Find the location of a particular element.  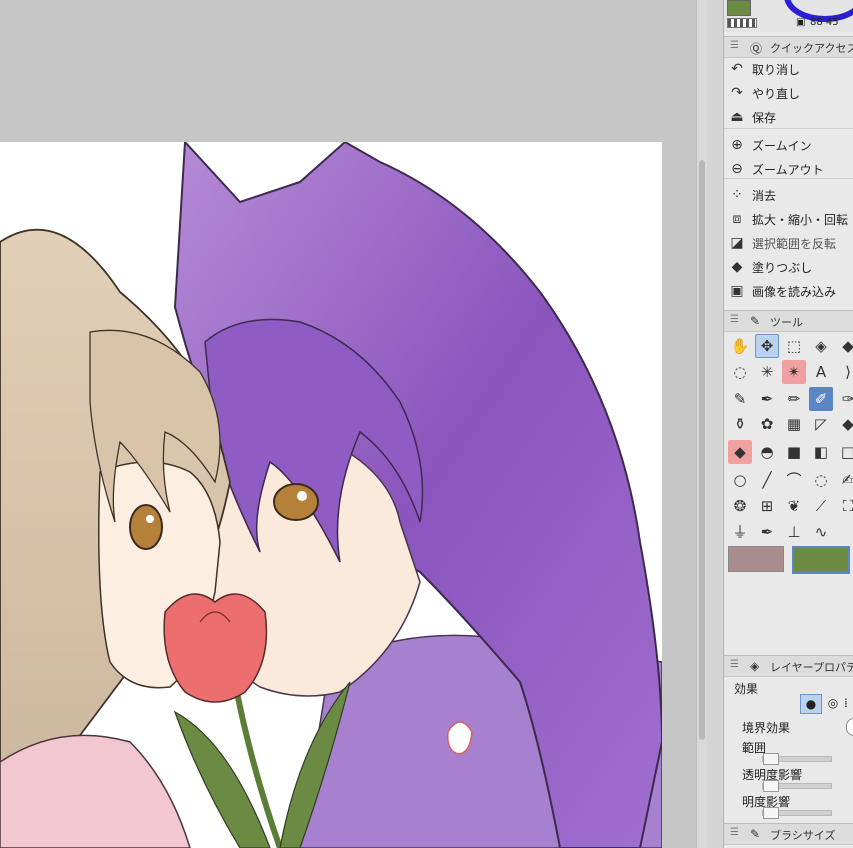

color-readout: 88 45 is located at coordinates (824, 22).